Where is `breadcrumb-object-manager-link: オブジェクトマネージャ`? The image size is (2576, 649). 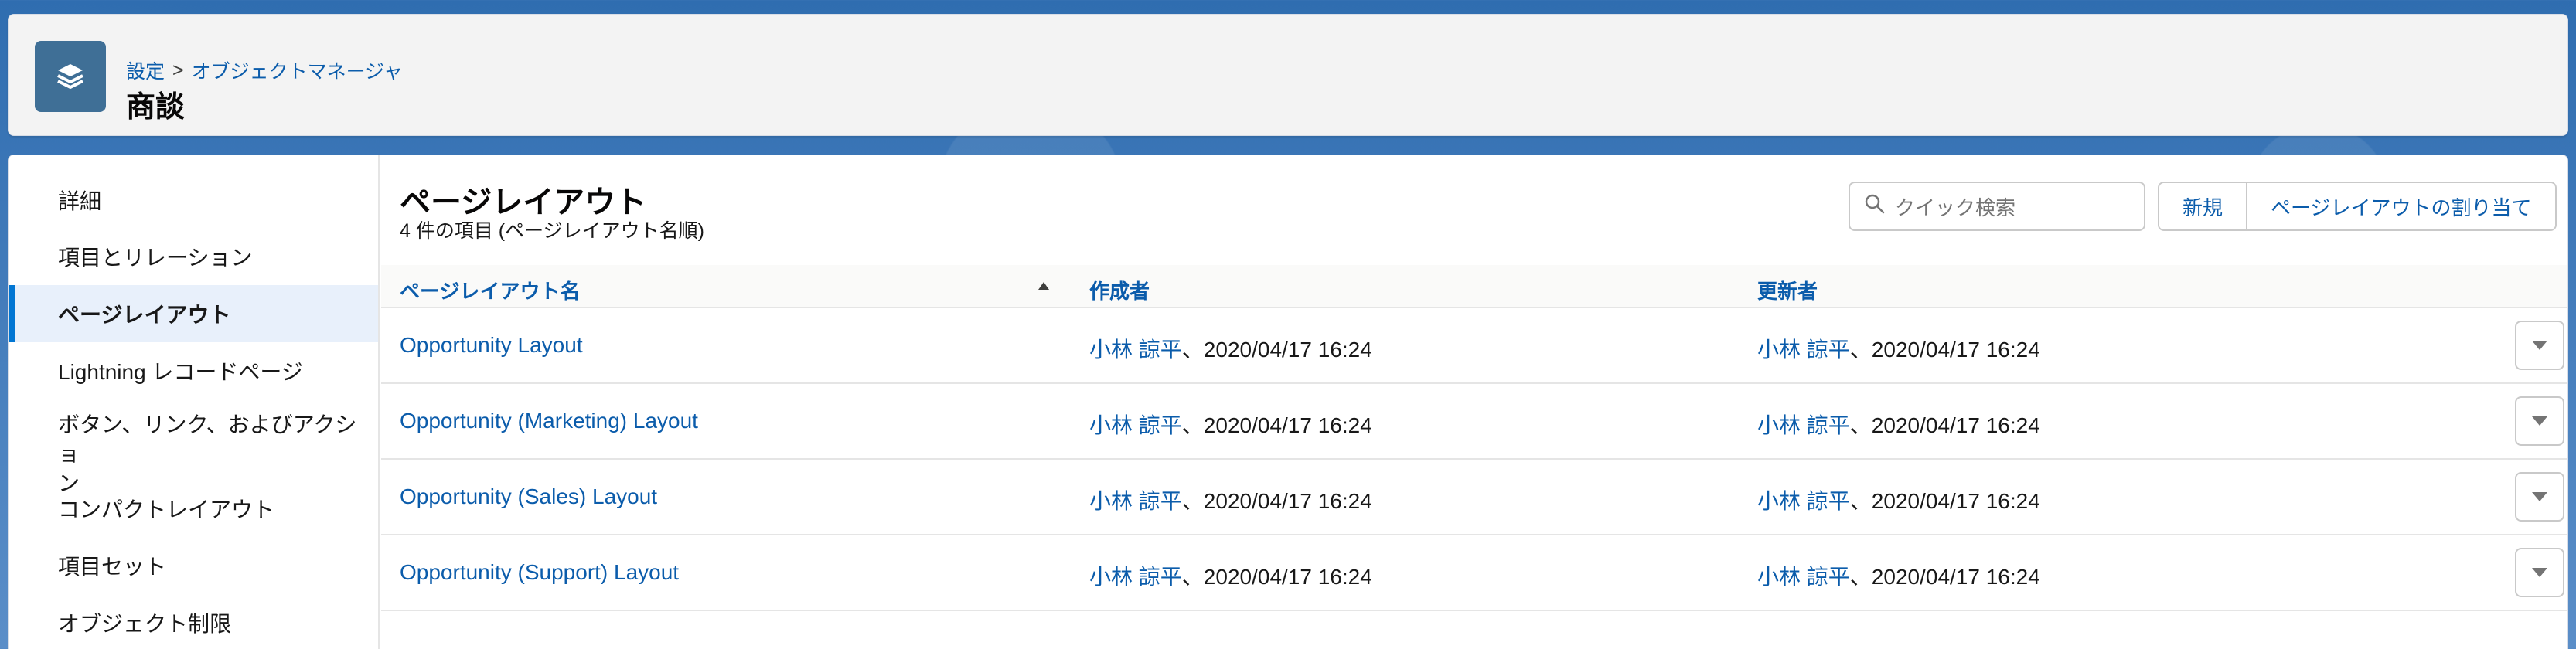
breadcrumb-object-manager-link: オブジェクトマネージャ is located at coordinates (297, 70).